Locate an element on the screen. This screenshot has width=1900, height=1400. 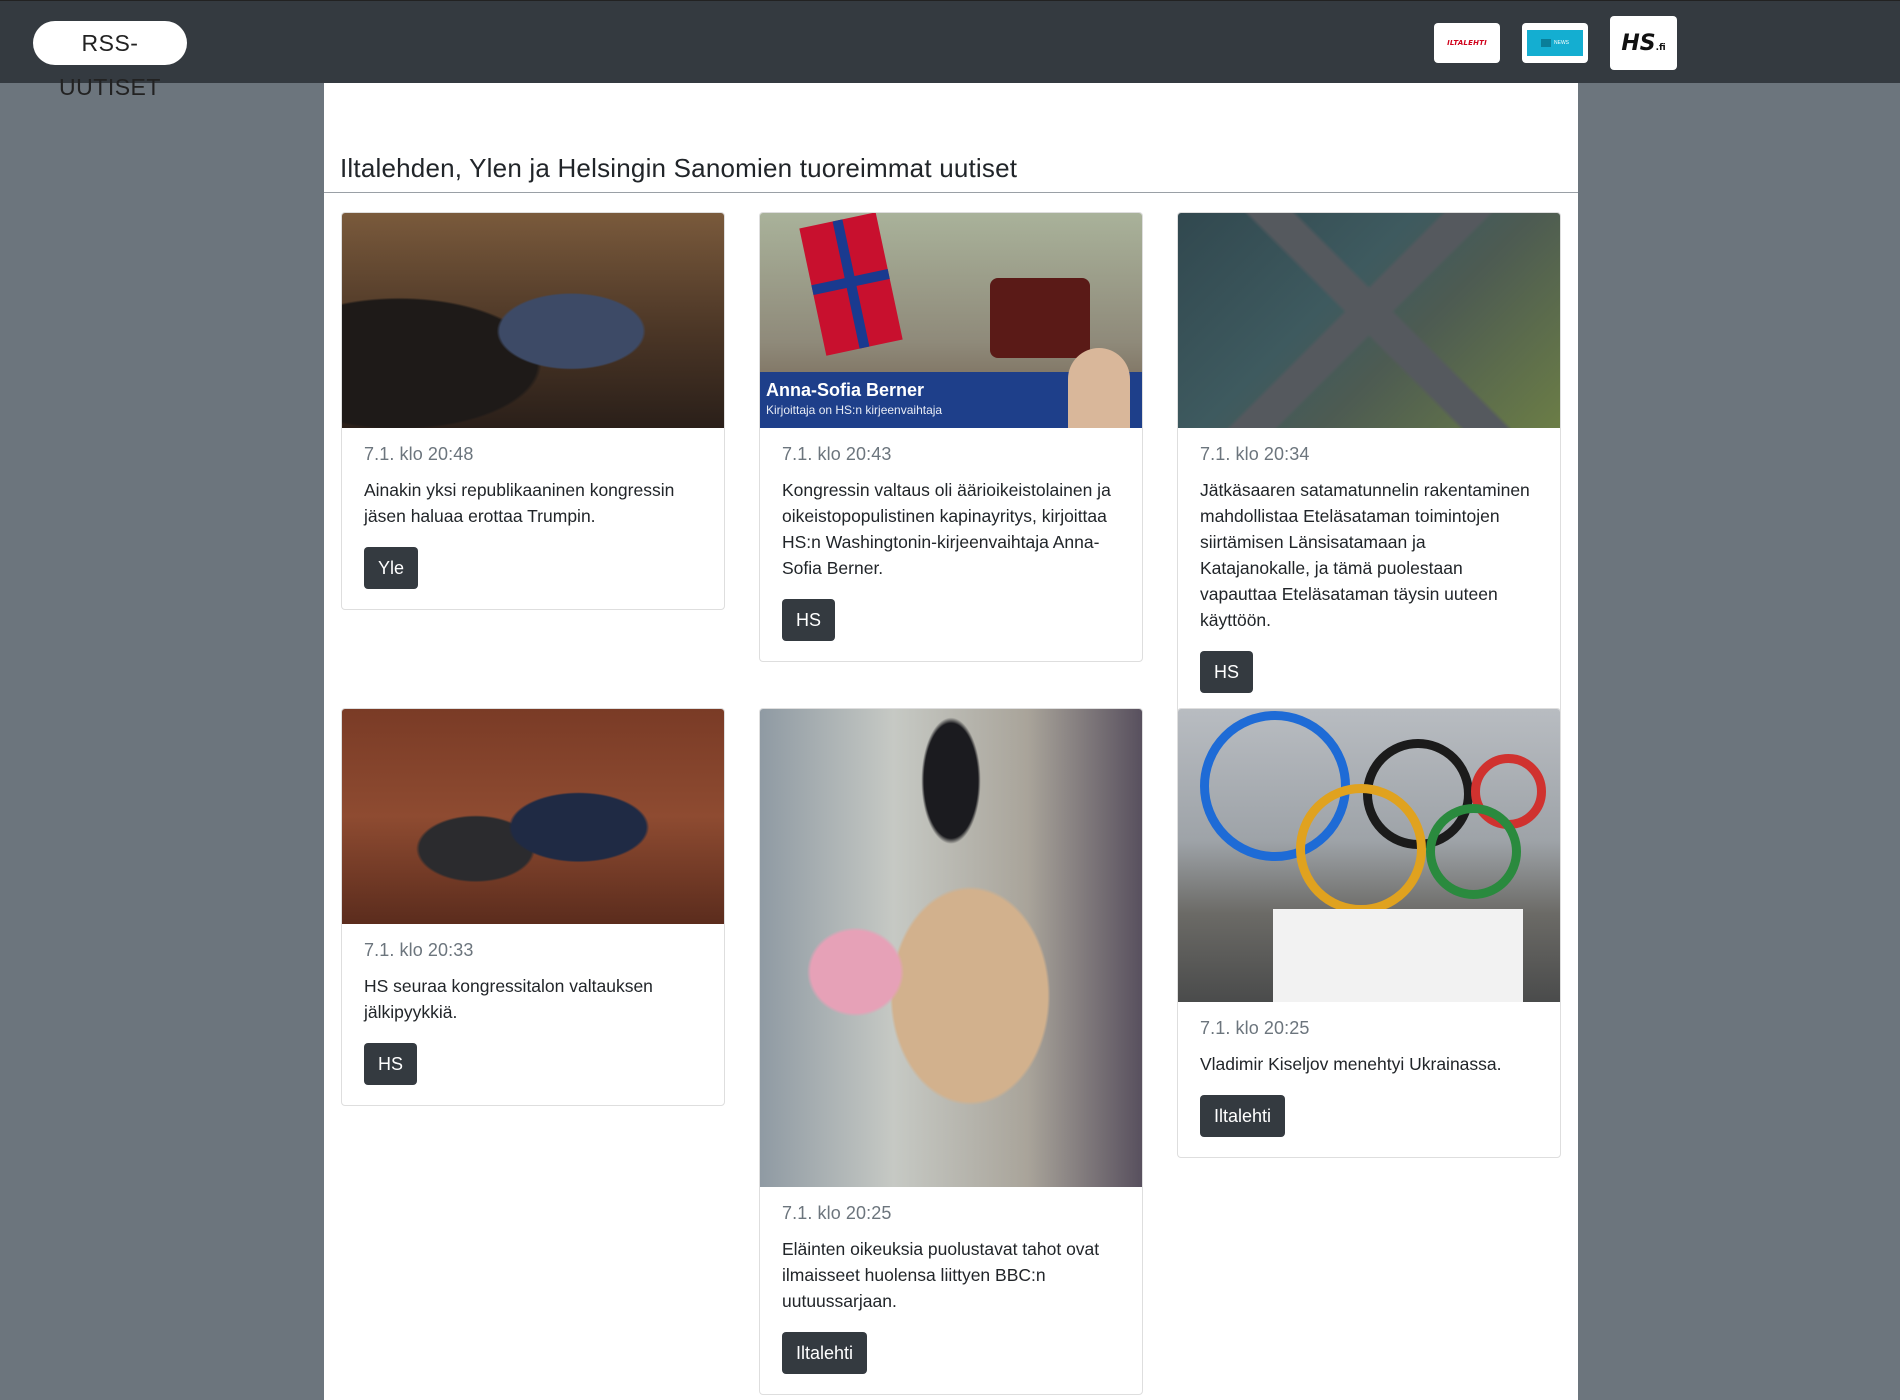
top-navbar: RSS-UUTISET ILTALEHTI NEWS HS.fi is located at coordinates (950, 50).